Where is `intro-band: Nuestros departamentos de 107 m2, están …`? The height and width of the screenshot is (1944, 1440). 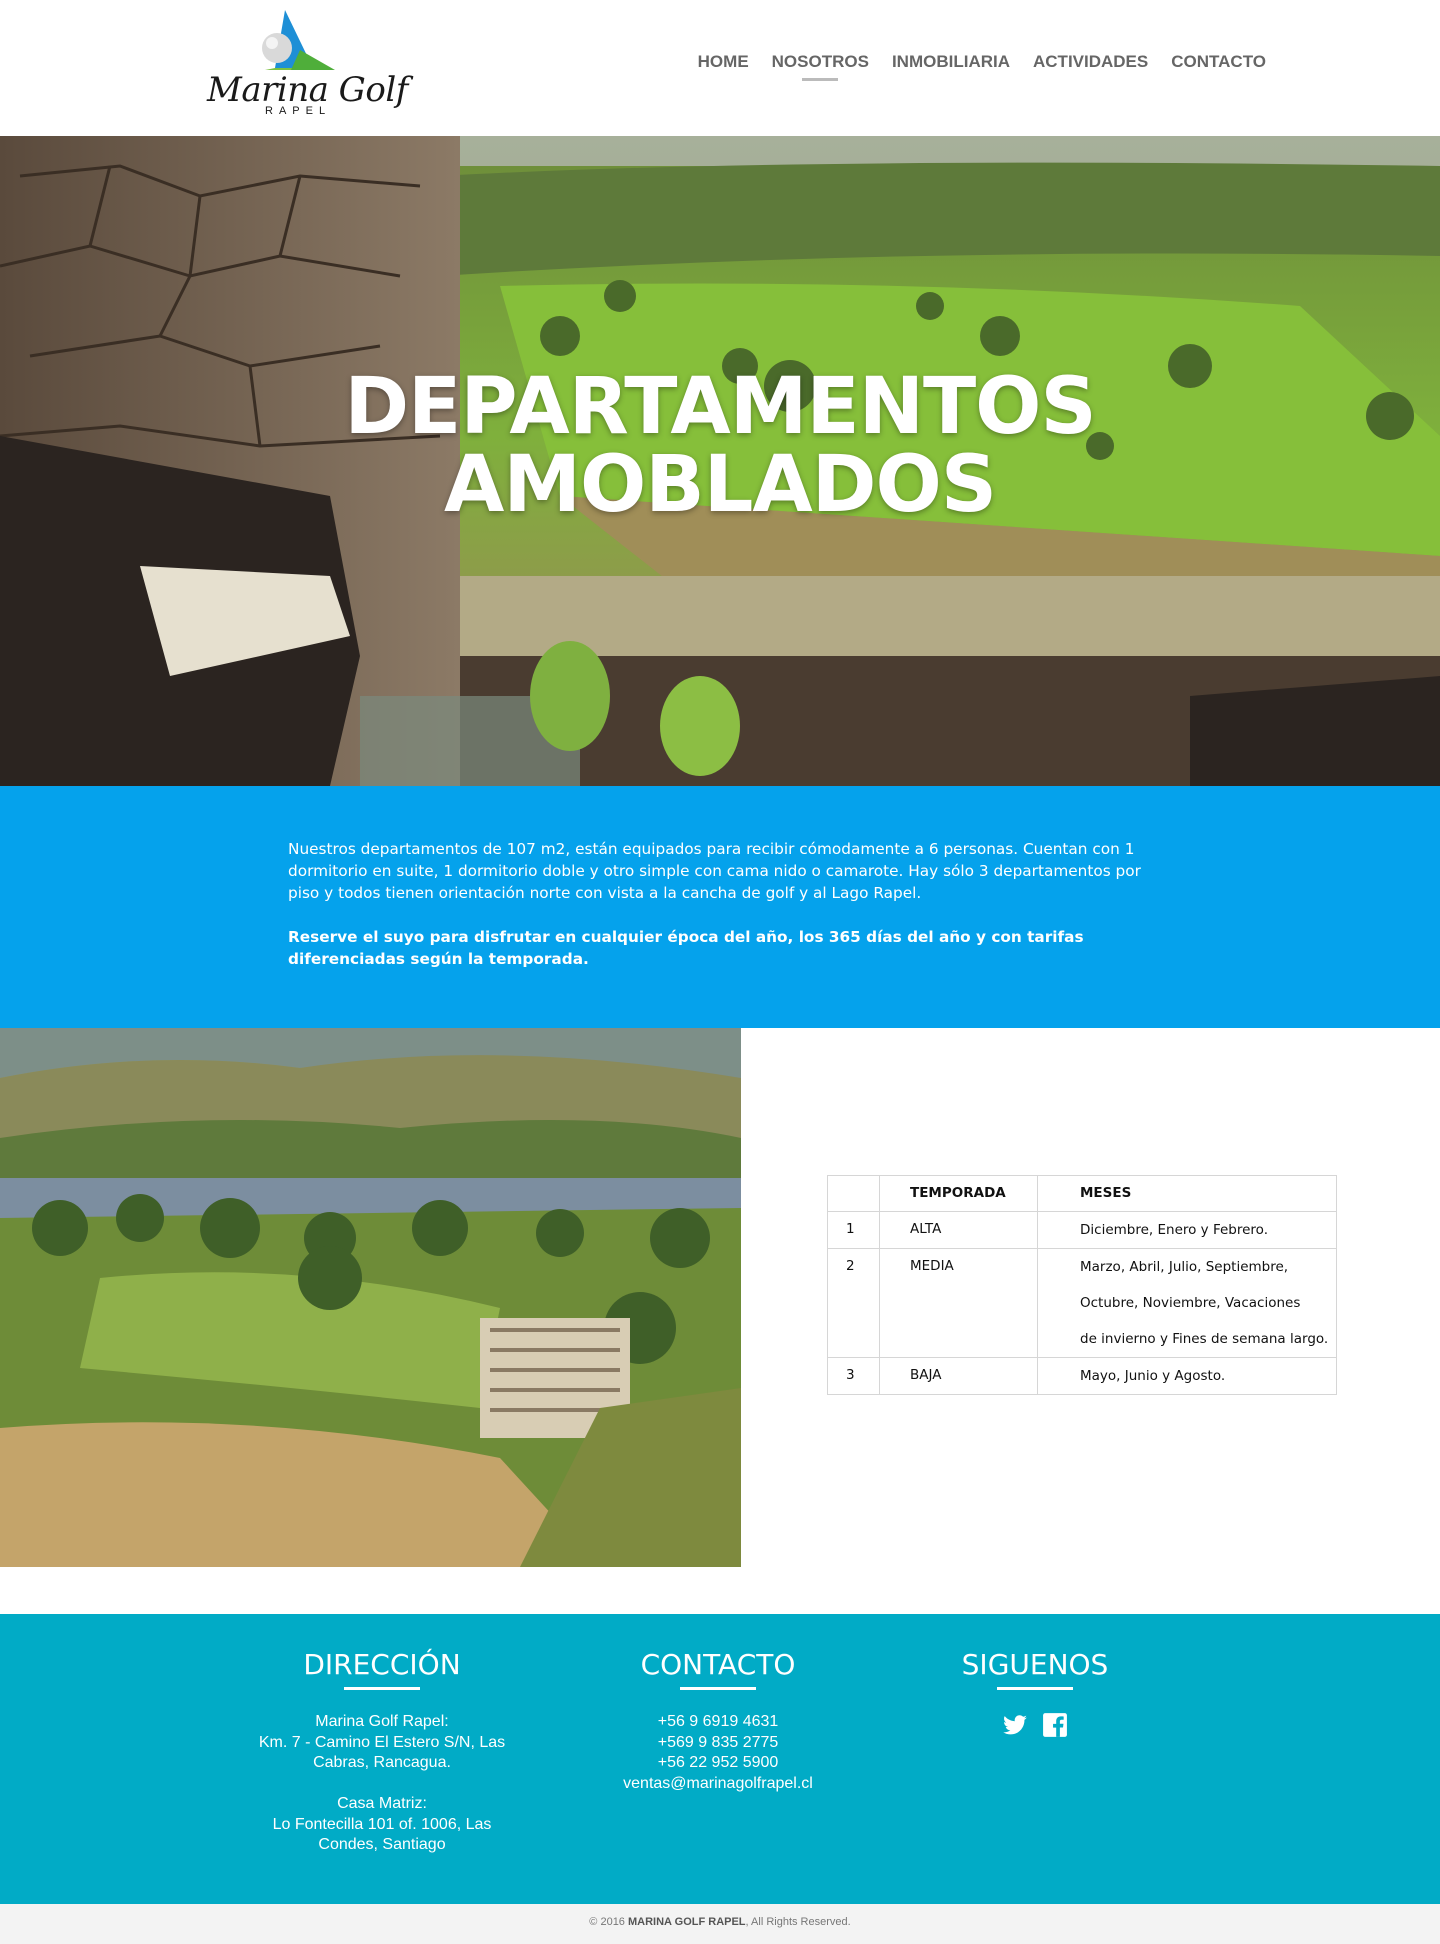 intro-band: Nuestros departamentos de 107 m2, están … is located at coordinates (720, 907).